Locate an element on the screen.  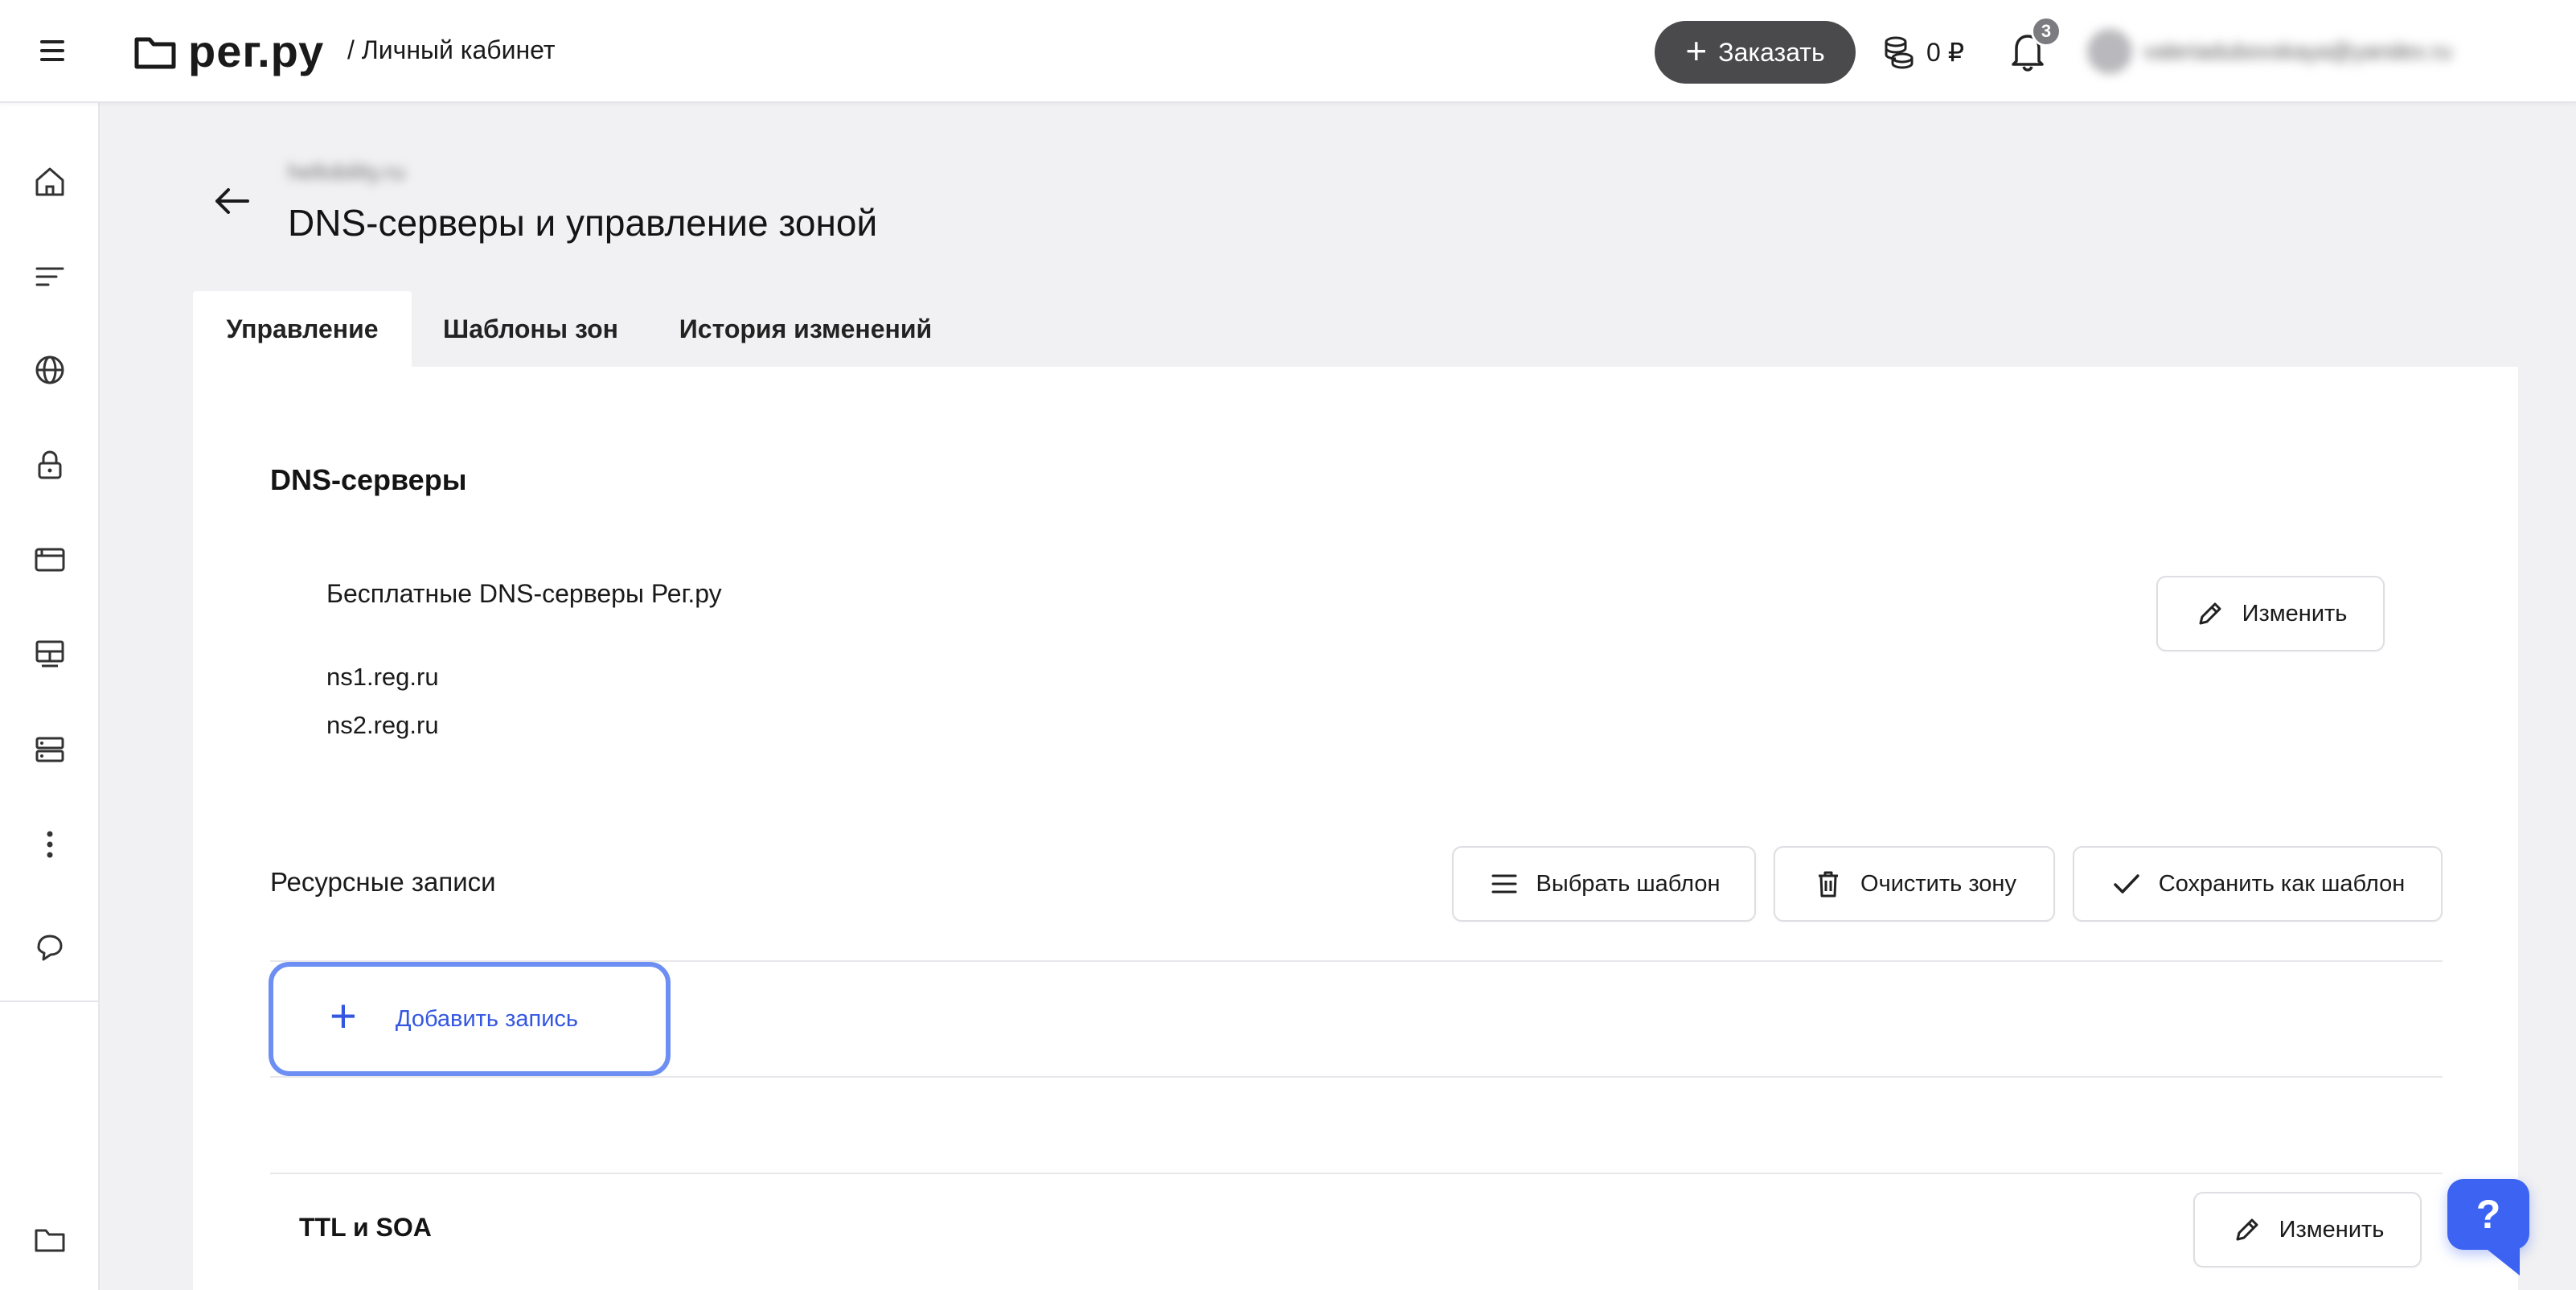
page-title: DNS-серверы и управление зоной is located at coordinates (583, 223).